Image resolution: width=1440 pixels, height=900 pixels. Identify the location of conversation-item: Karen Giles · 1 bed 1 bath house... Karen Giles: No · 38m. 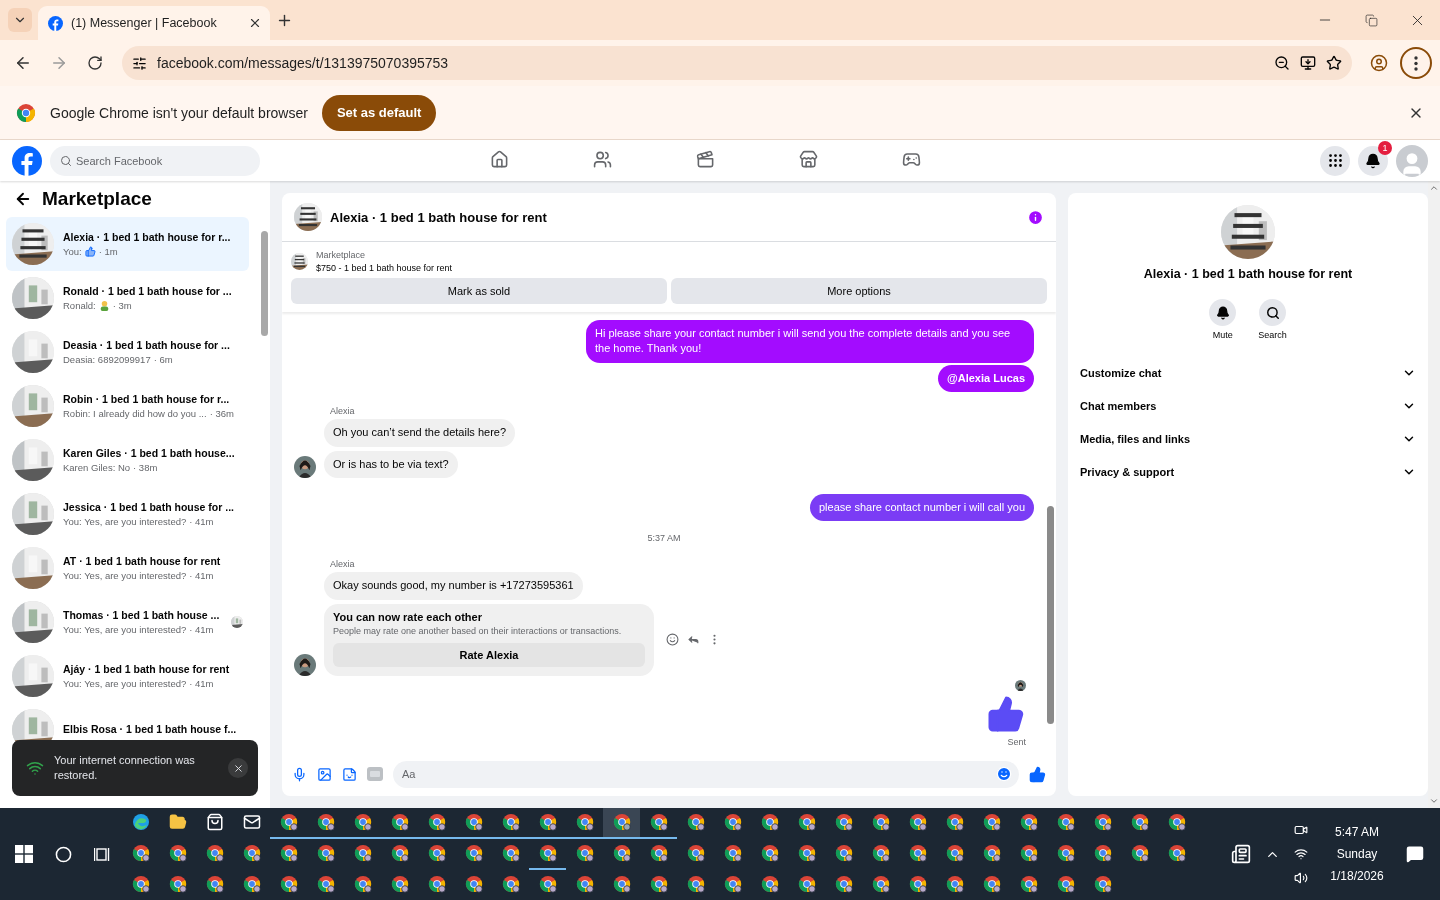
(127, 460).